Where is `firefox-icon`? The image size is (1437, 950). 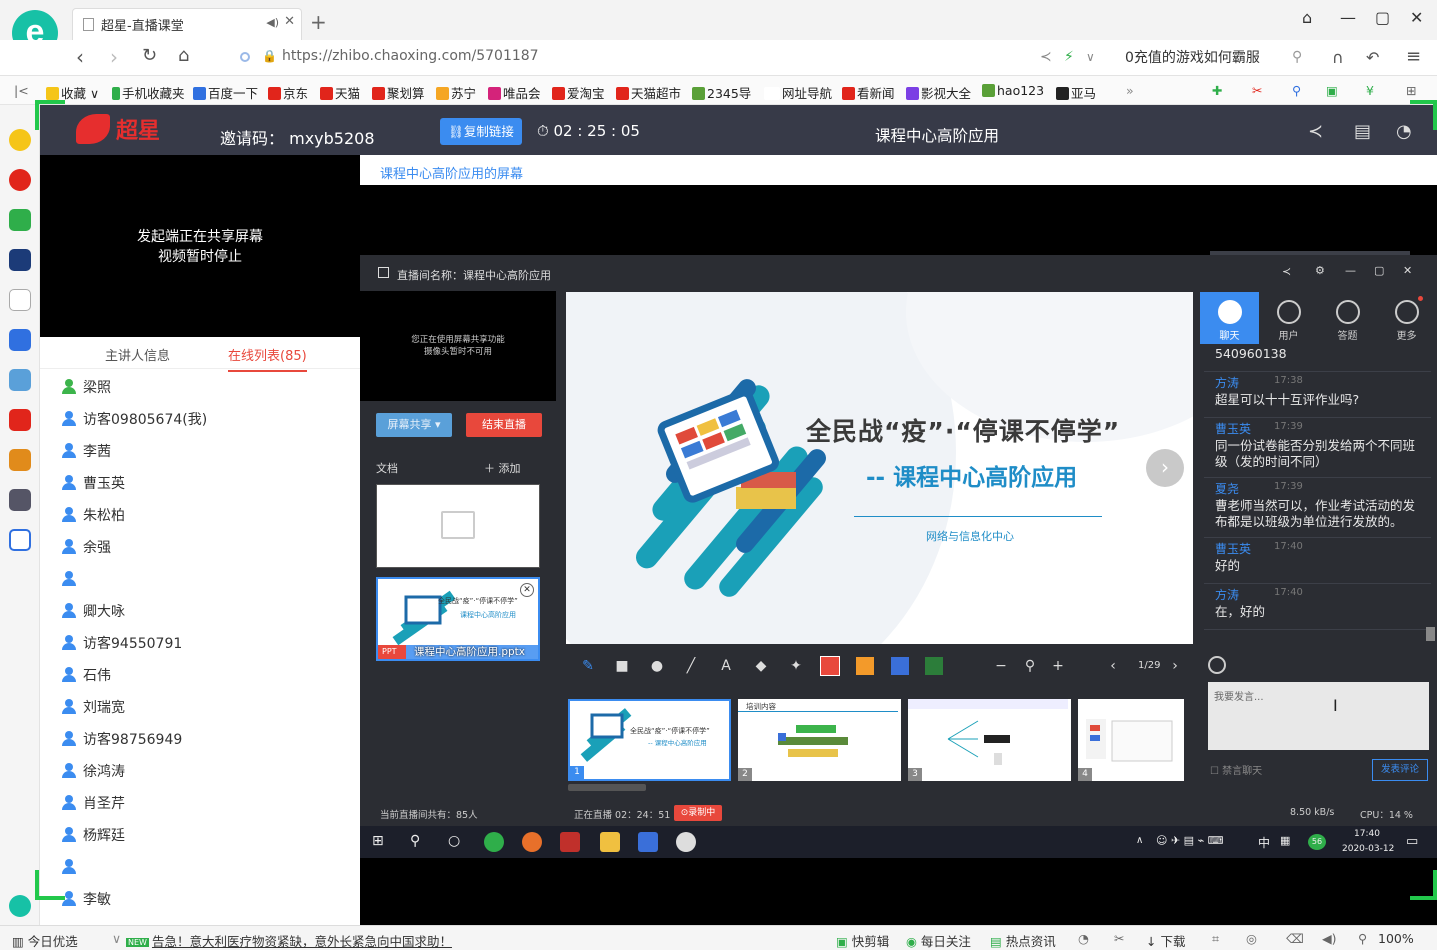 firefox-icon is located at coordinates (532, 842).